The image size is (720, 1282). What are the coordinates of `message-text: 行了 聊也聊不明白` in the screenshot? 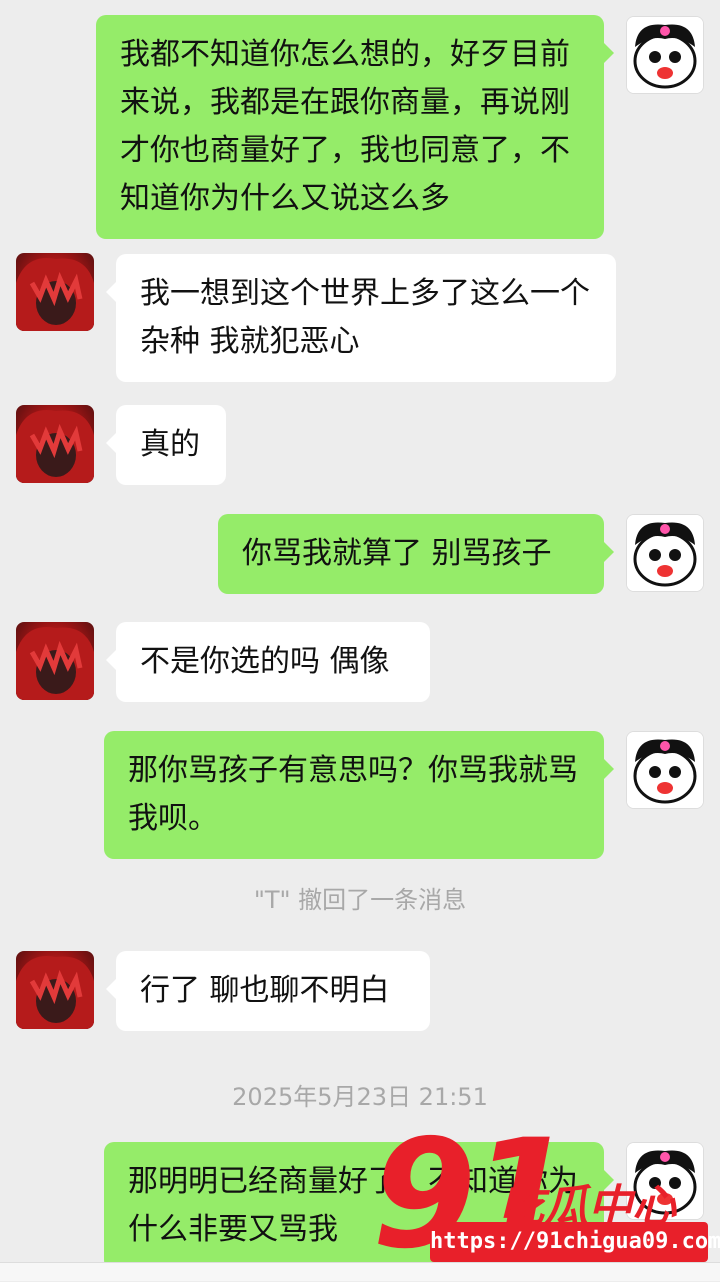 It's located at (265, 990).